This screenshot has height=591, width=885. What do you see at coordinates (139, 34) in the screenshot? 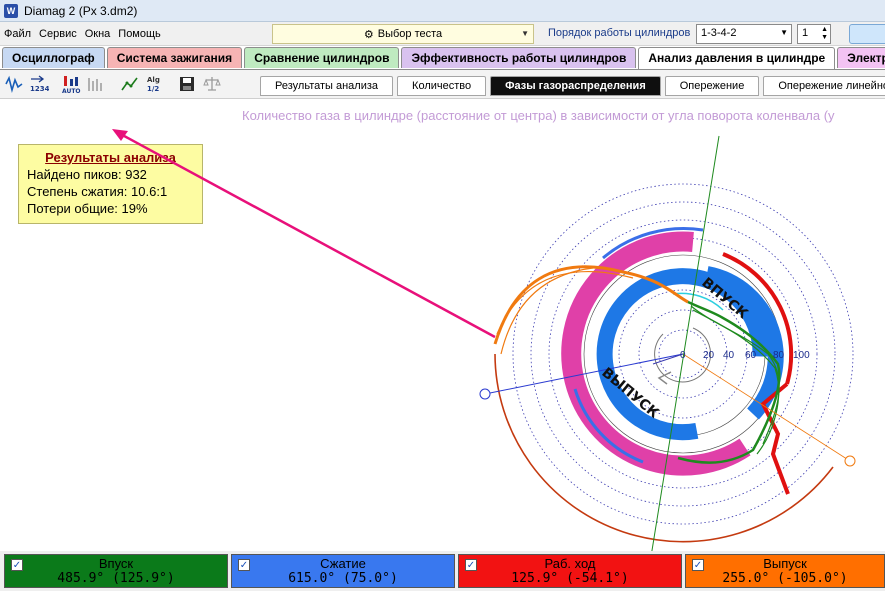
I see `menu-help: Помощь` at bounding box center [139, 34].